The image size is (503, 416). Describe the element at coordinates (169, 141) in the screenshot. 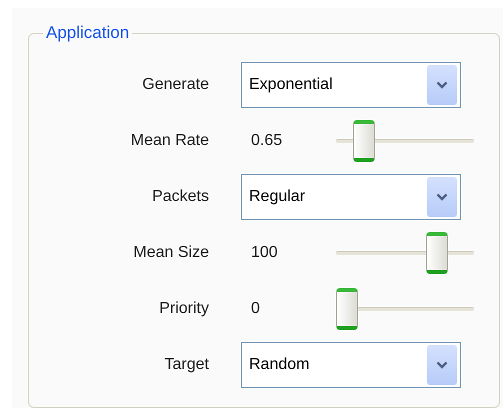

I see `field-label: Mean Rate` at that location.